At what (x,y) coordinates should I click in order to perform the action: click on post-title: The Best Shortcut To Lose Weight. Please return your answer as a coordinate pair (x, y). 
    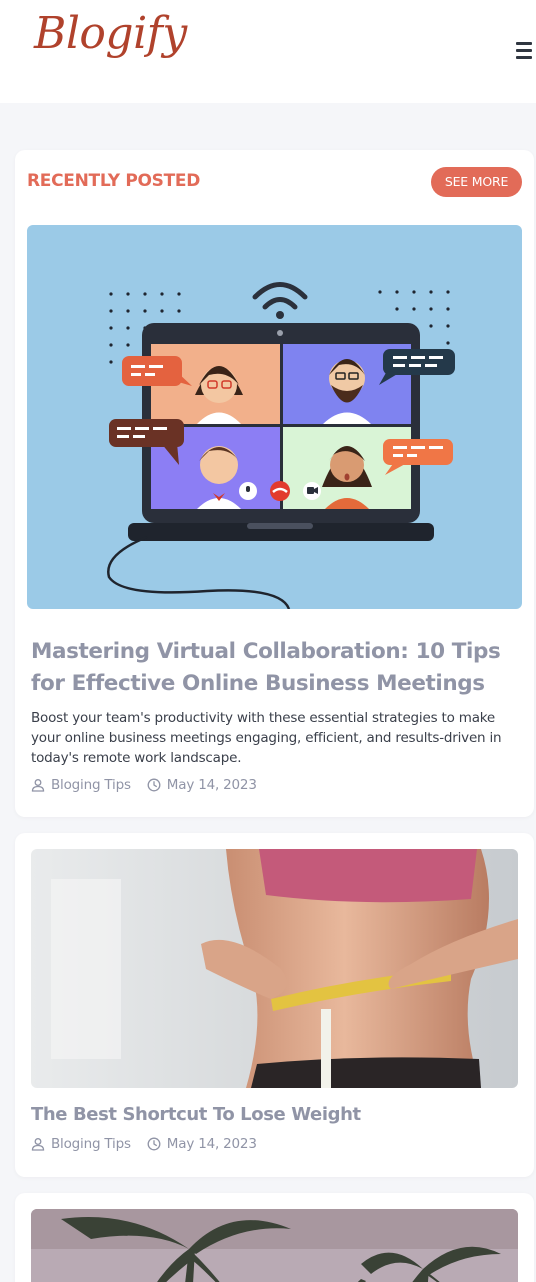
    Looking at the image, I should click on (276, 1115).